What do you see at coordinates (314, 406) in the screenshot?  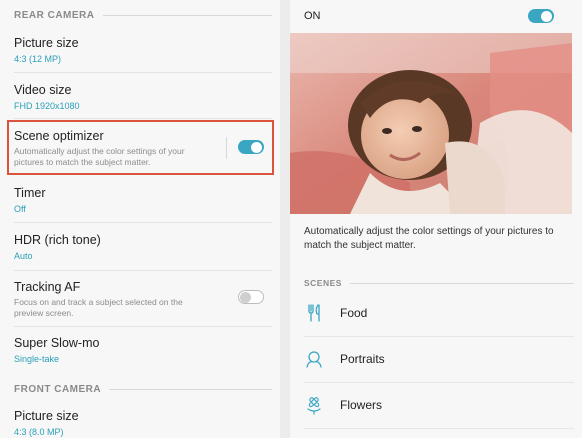 I see `flower-icon` at bounding box center [314, 406].